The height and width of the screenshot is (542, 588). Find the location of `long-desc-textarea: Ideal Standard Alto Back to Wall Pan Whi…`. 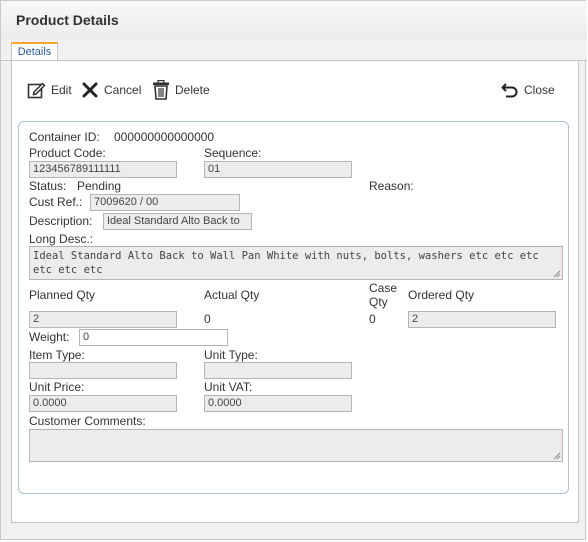

long-desc-textarea: Ideal Standard Alto Back to Wall Pan Whi… is located at coordinates (296, 263).